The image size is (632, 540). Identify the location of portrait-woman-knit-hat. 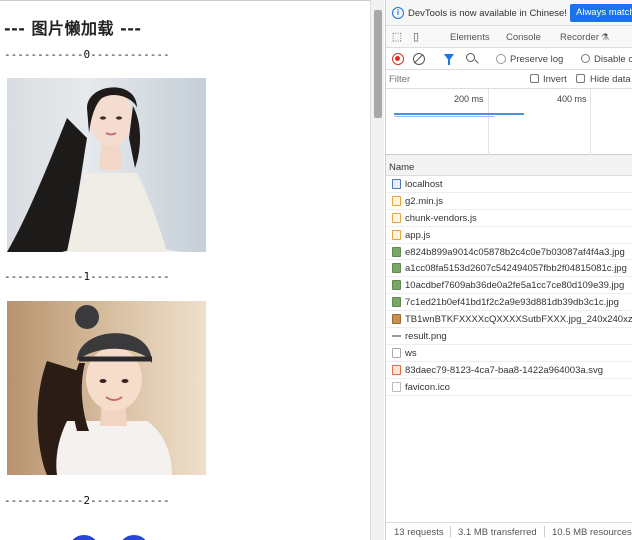
(104, 390).